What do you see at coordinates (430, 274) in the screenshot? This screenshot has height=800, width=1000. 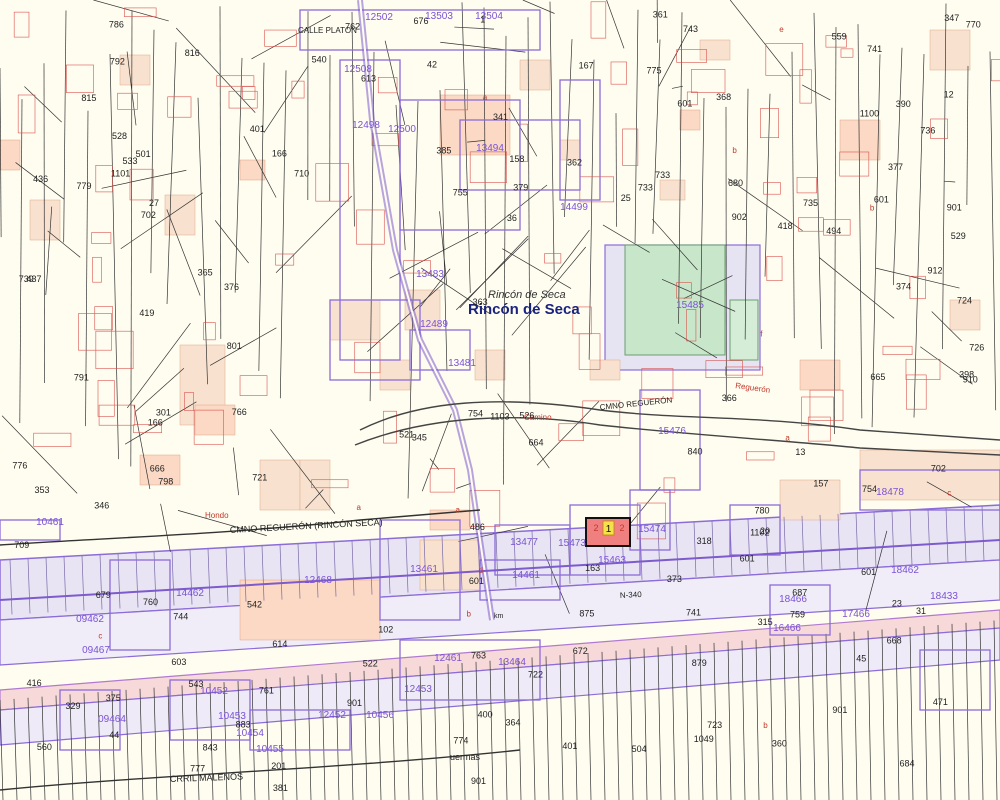 I see `parcel-label-purple: 13483` at bounding box center [430, 274].